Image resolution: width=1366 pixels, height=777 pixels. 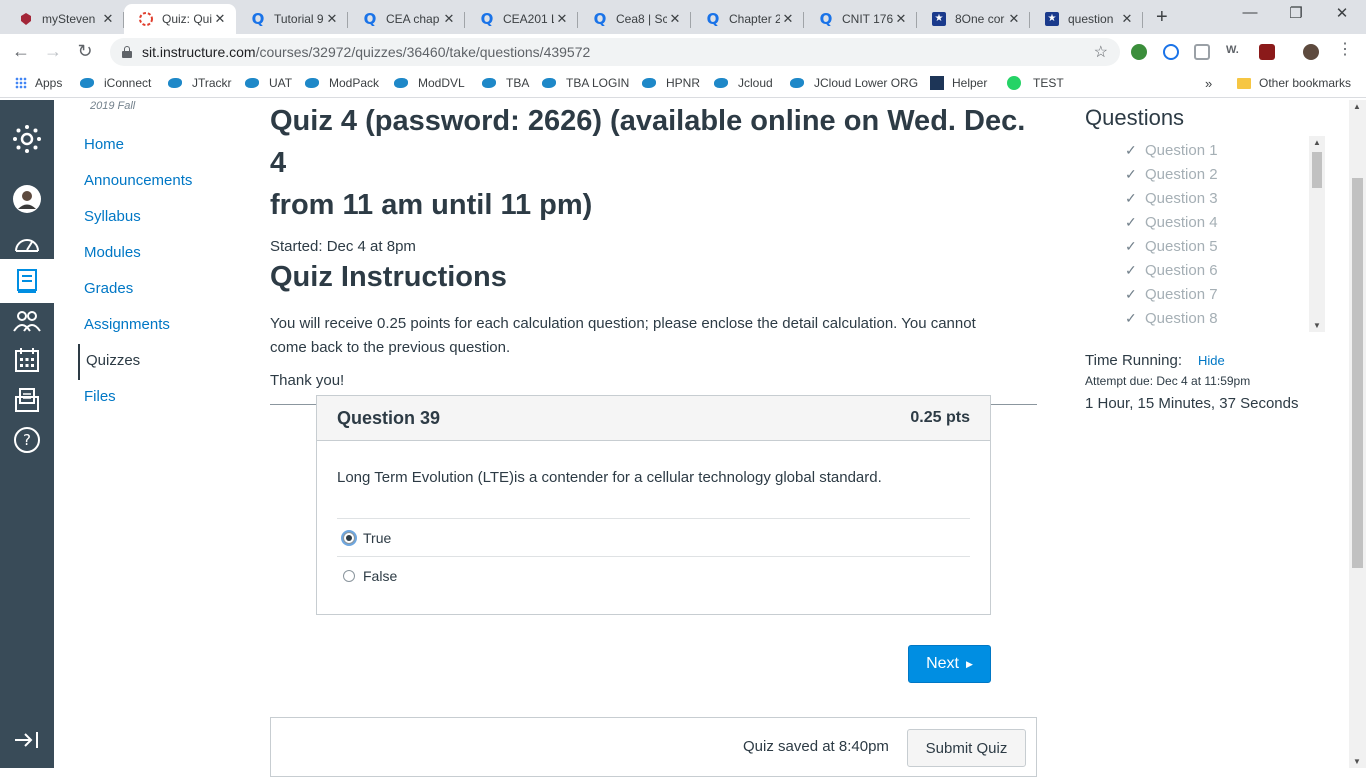 What do you see at coordinates (349, 576) in the screenshot?
I see `radio-button` at bounding box center [349, 576].